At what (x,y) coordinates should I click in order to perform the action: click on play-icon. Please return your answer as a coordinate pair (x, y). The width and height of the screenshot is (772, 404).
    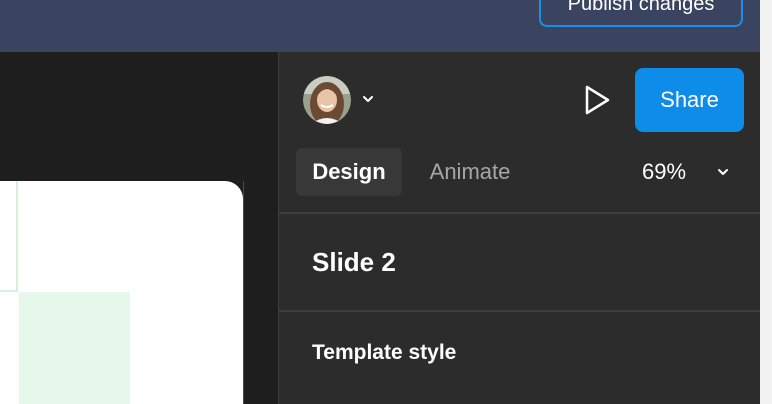
    Looking at the image, I should click on (597, 100).